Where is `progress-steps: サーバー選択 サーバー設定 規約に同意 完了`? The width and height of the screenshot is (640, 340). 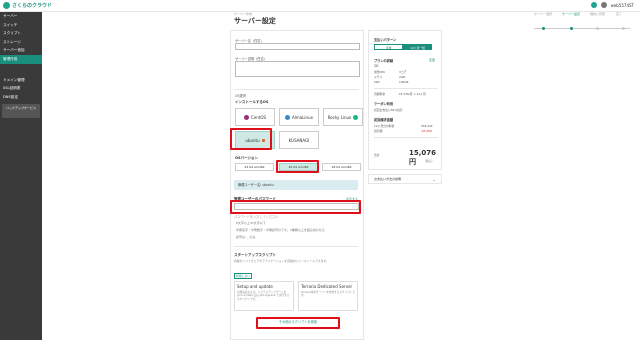 progress-steps: サーバー選択 サーバー設定 規約に同意 完了 is located at coordinates (582, 16).